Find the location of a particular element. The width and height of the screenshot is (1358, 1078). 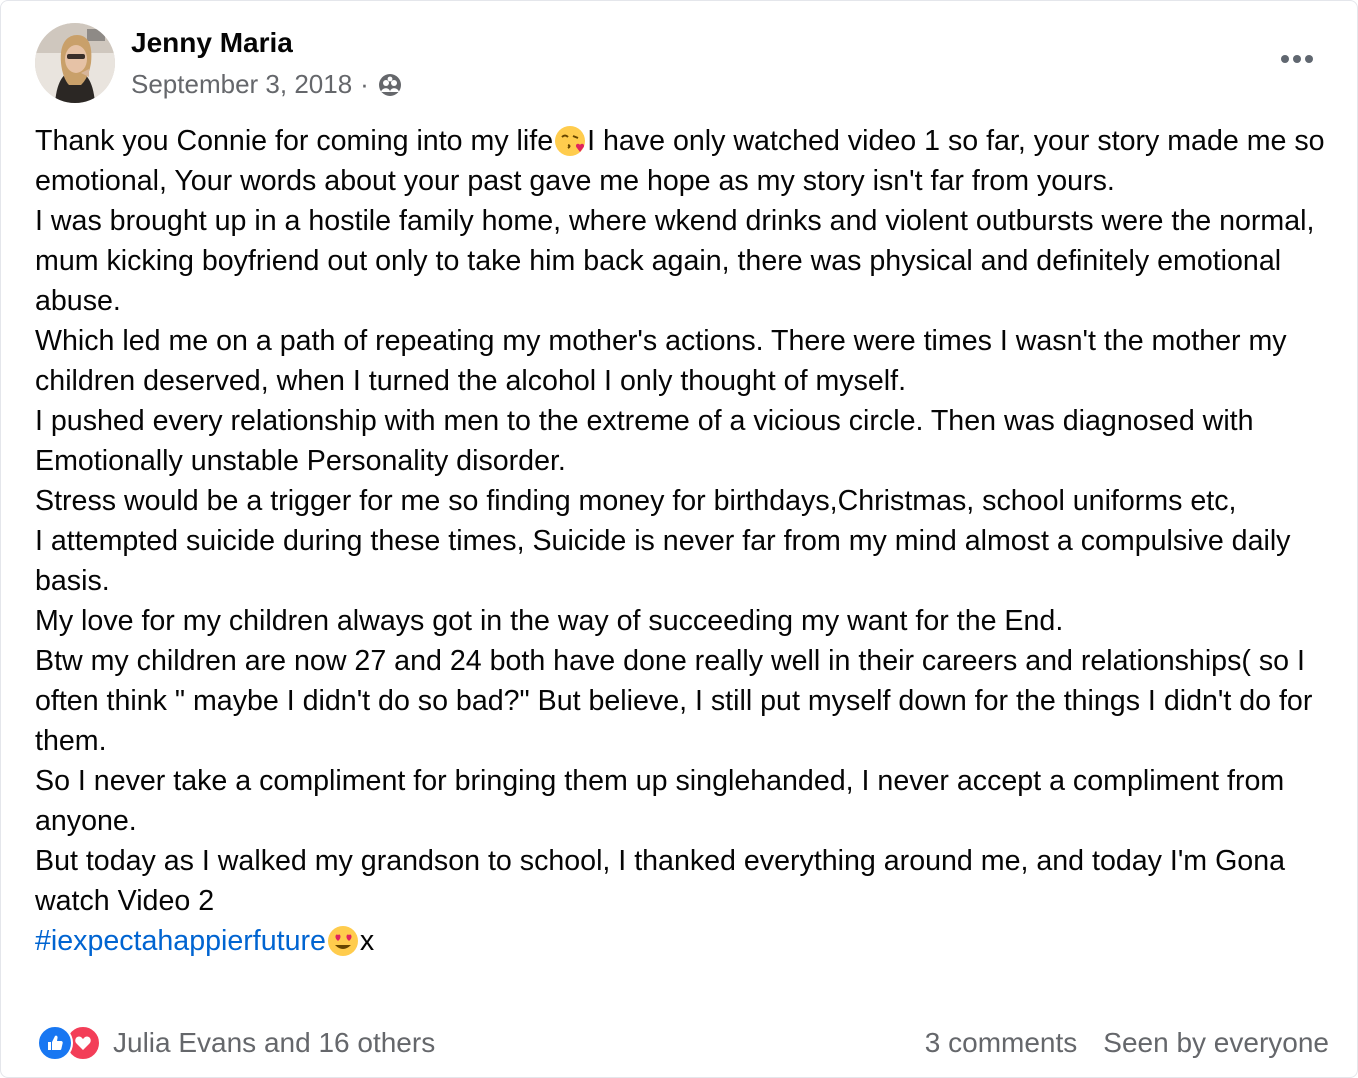

comments-count: 3 comments is located at coordinates (1001, 1043).